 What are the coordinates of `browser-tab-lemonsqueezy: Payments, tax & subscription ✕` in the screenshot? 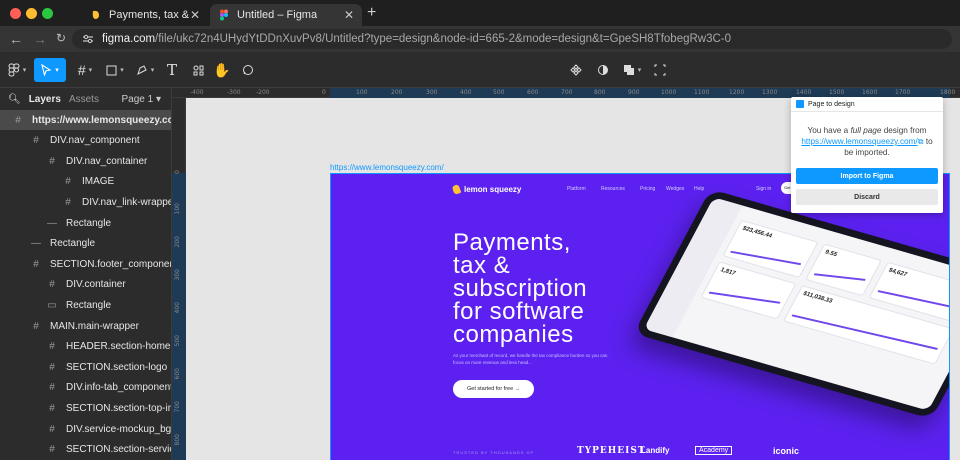 It's located at (145, 15).